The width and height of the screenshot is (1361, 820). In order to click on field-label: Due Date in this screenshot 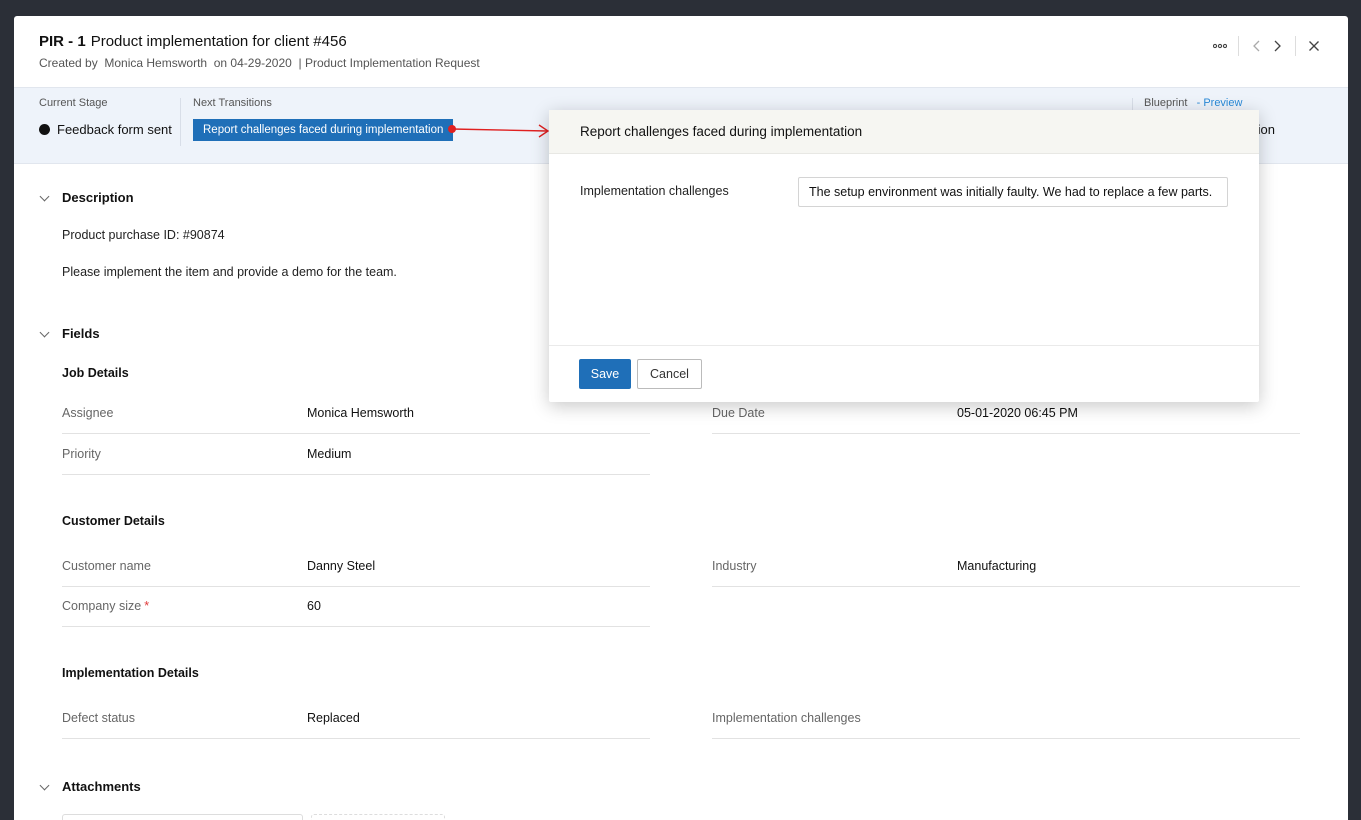, I will do `click(738, 413)`.